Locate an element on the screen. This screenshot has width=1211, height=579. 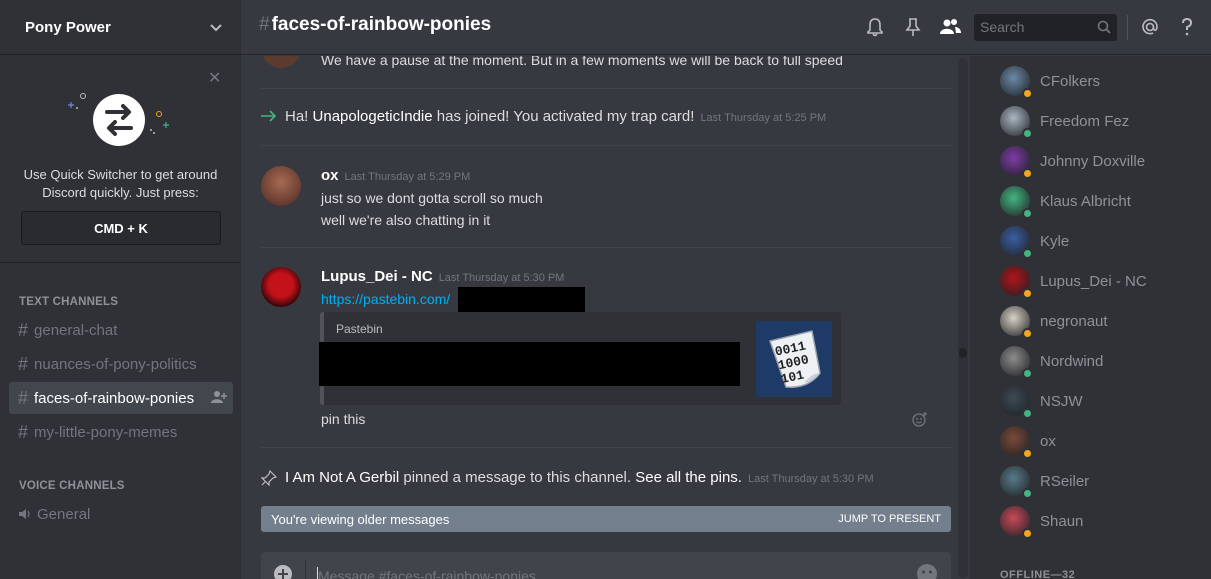
embed-provider: Pastebin is located at coordinates (359, 329).